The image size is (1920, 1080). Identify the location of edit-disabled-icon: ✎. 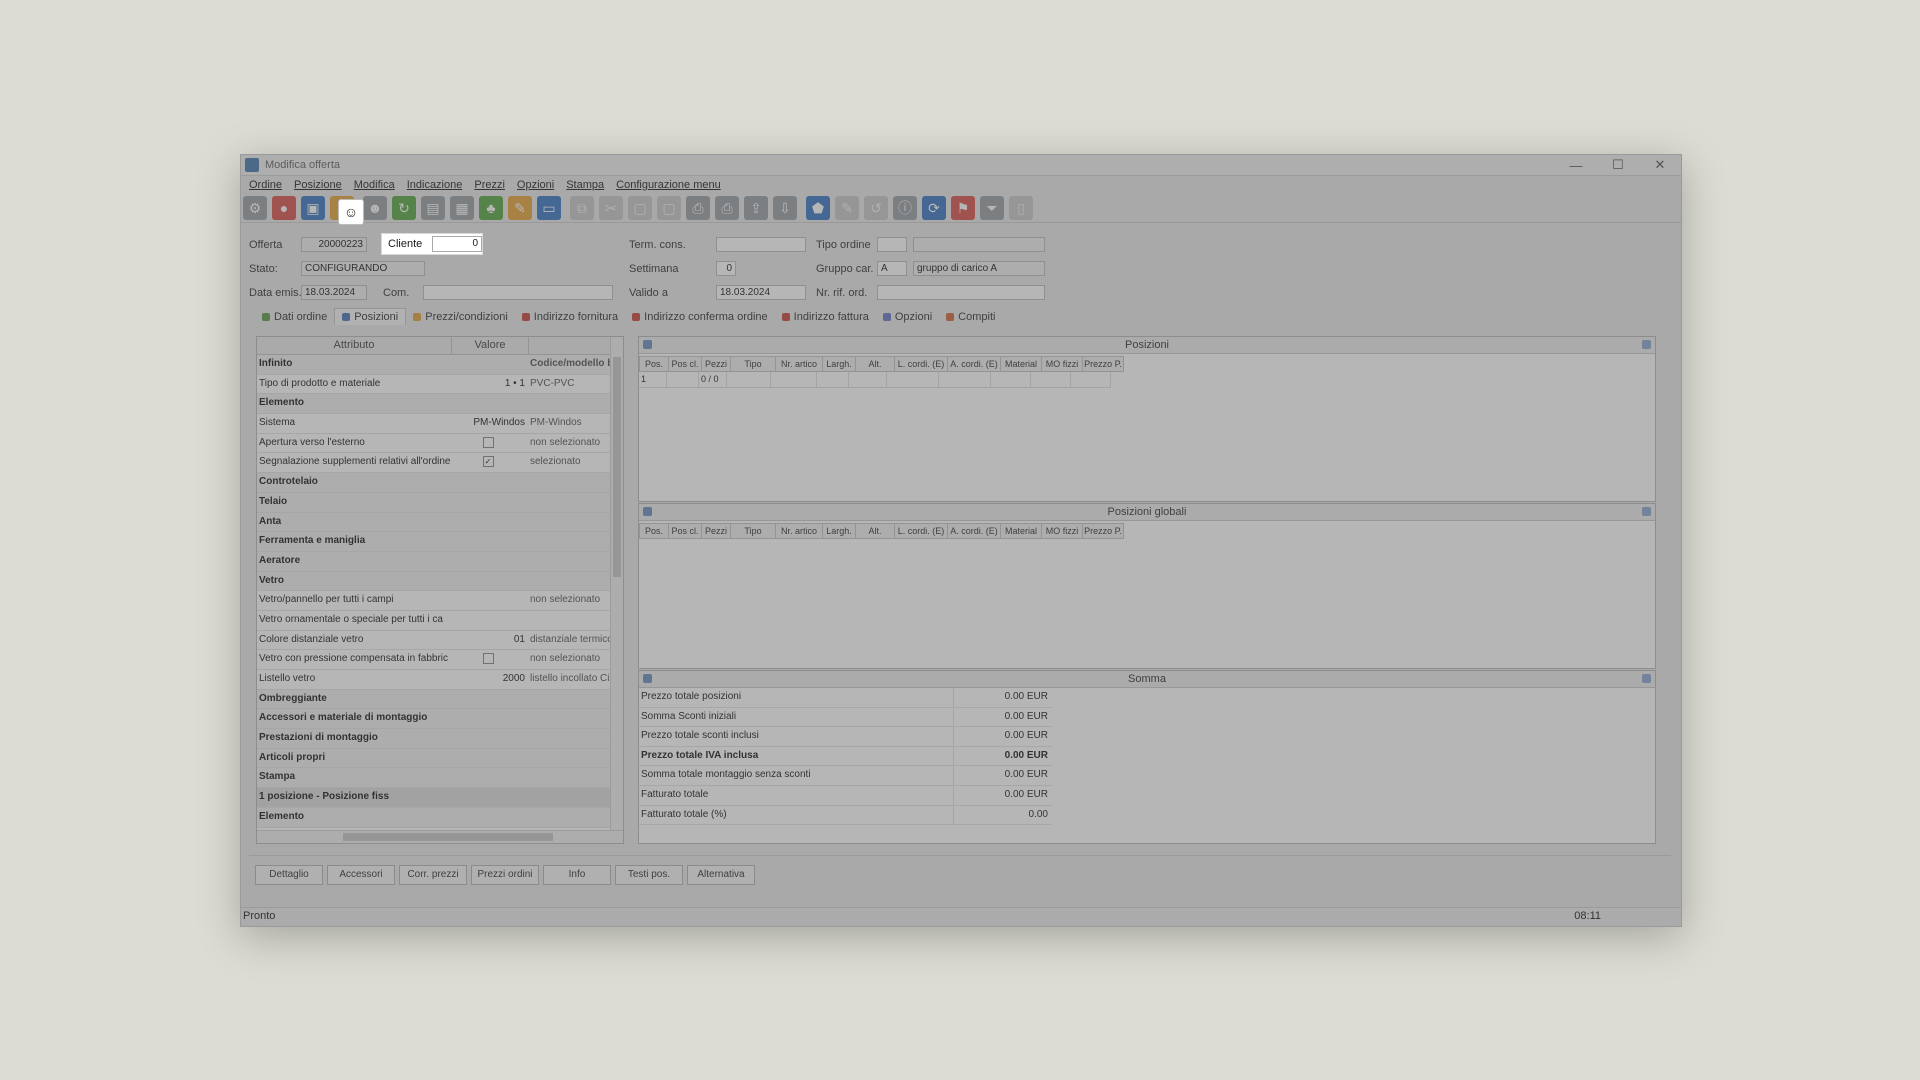
(847, 208).